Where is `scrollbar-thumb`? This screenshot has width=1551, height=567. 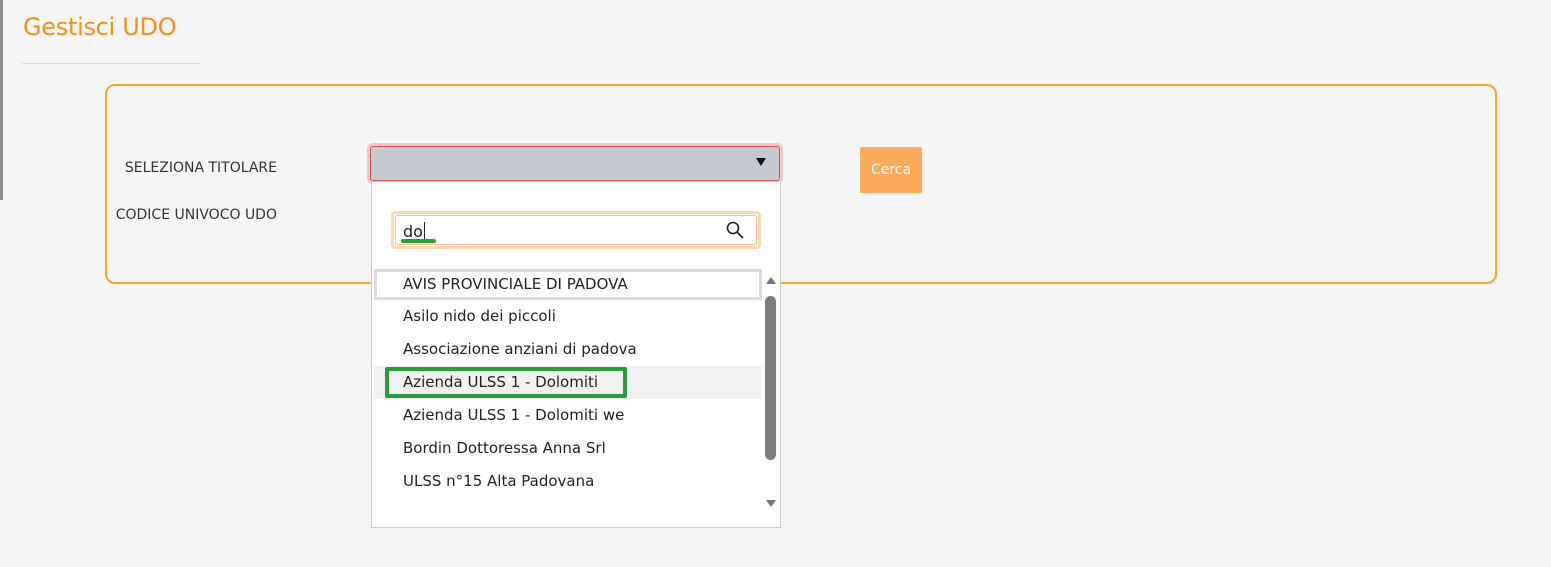
scrollbar-thumb is located at coordinates (770, 378).